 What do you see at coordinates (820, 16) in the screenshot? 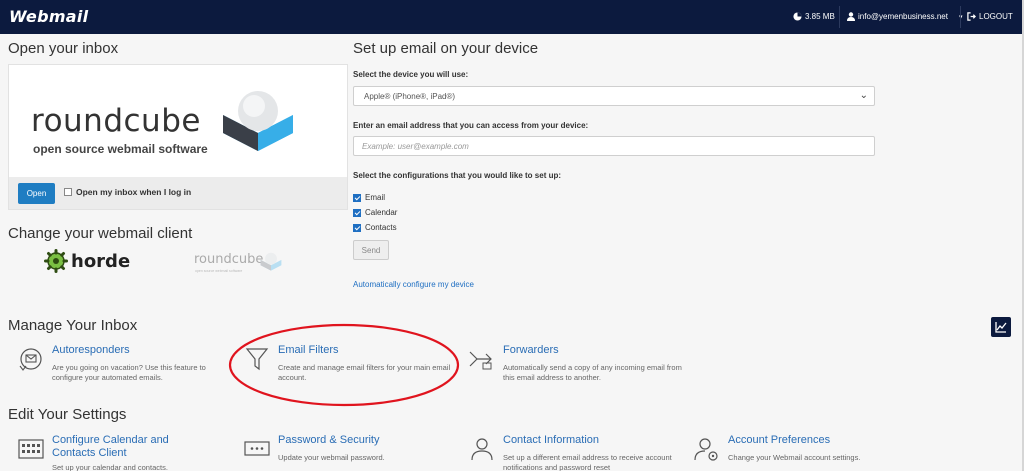
I see `disk-usage-value: 3.85 MB` at bounding box center [820, 16].